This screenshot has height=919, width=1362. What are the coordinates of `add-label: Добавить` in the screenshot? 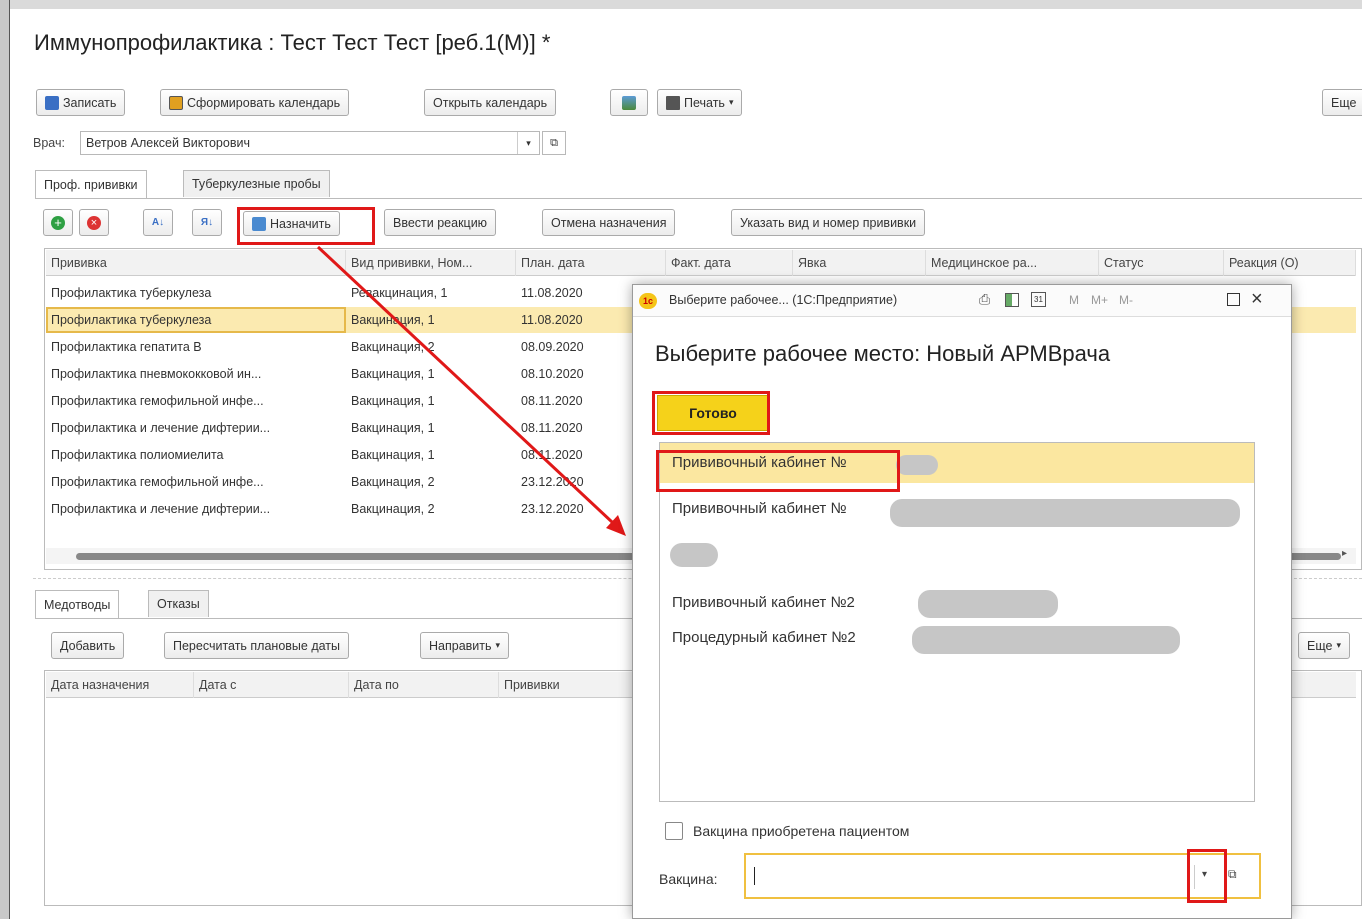 It's located at (88, 645).